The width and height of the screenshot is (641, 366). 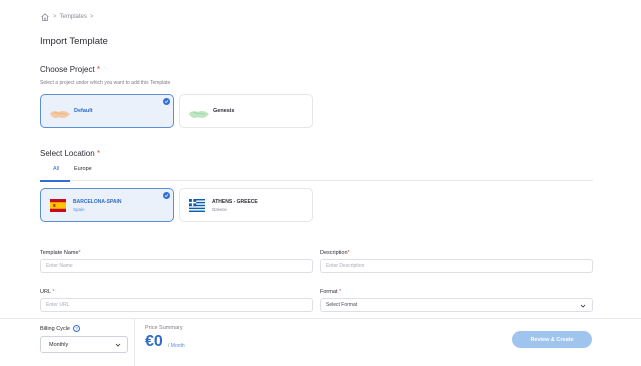 I want to click on description-label: Description*, so click(x=335, y=253).